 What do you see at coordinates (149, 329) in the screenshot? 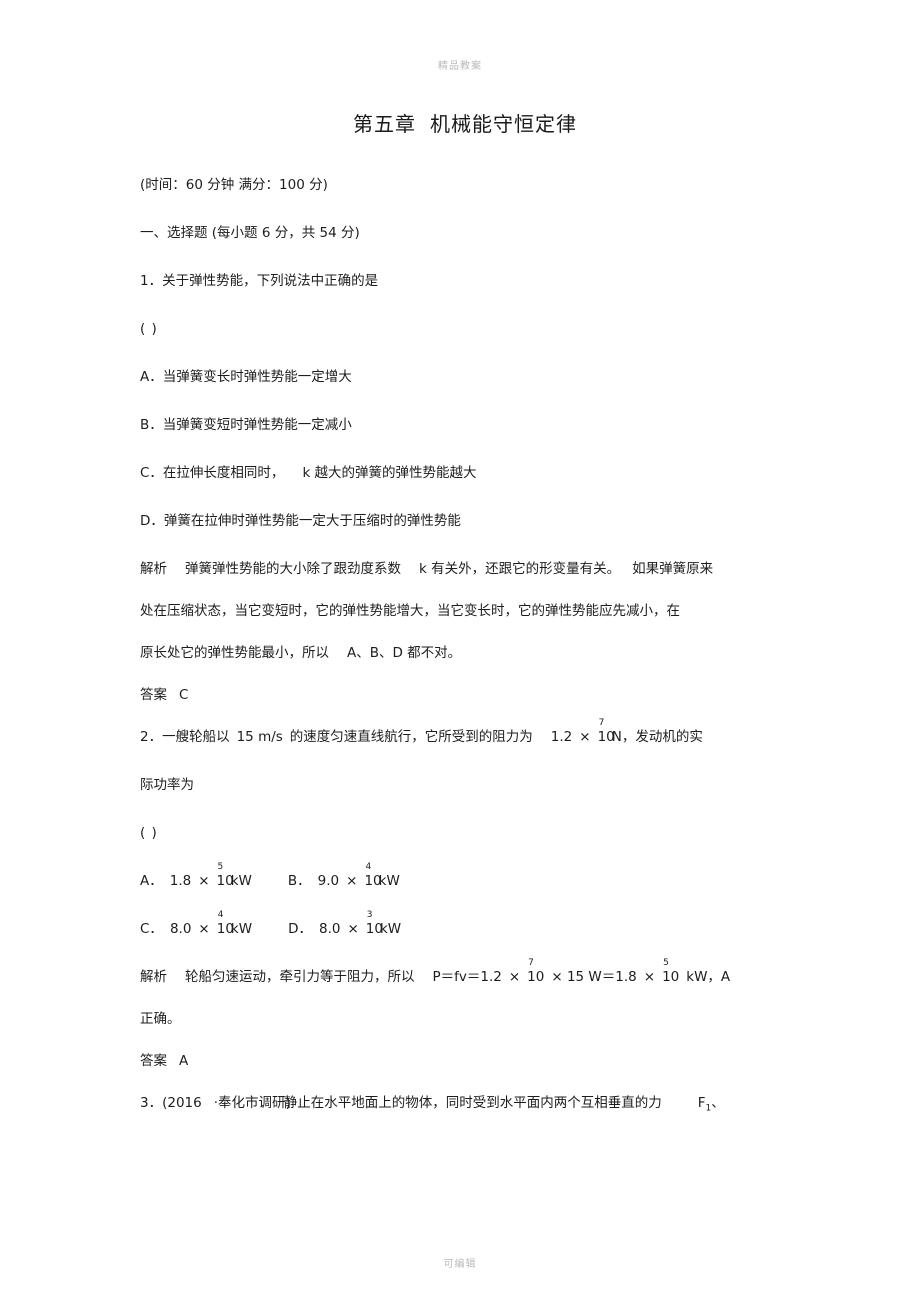
I see `question-1-answer-blank: ( )` at bounding box center [149, 329].